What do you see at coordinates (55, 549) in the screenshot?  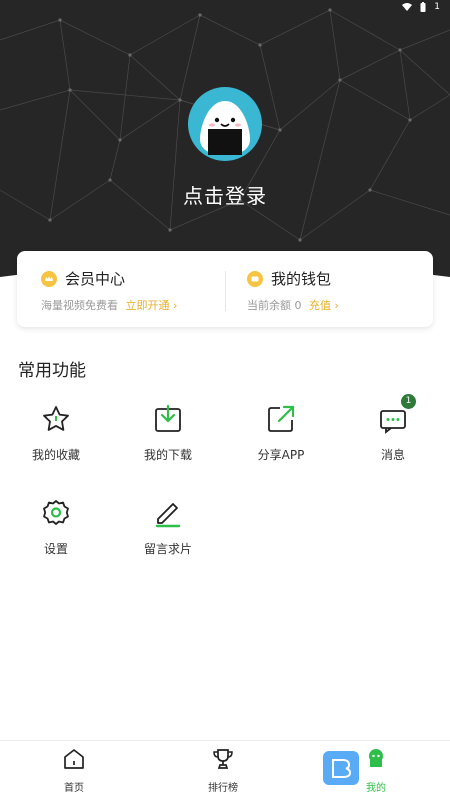 I see `settings-label: 设置` at bounding box center [55, 549].